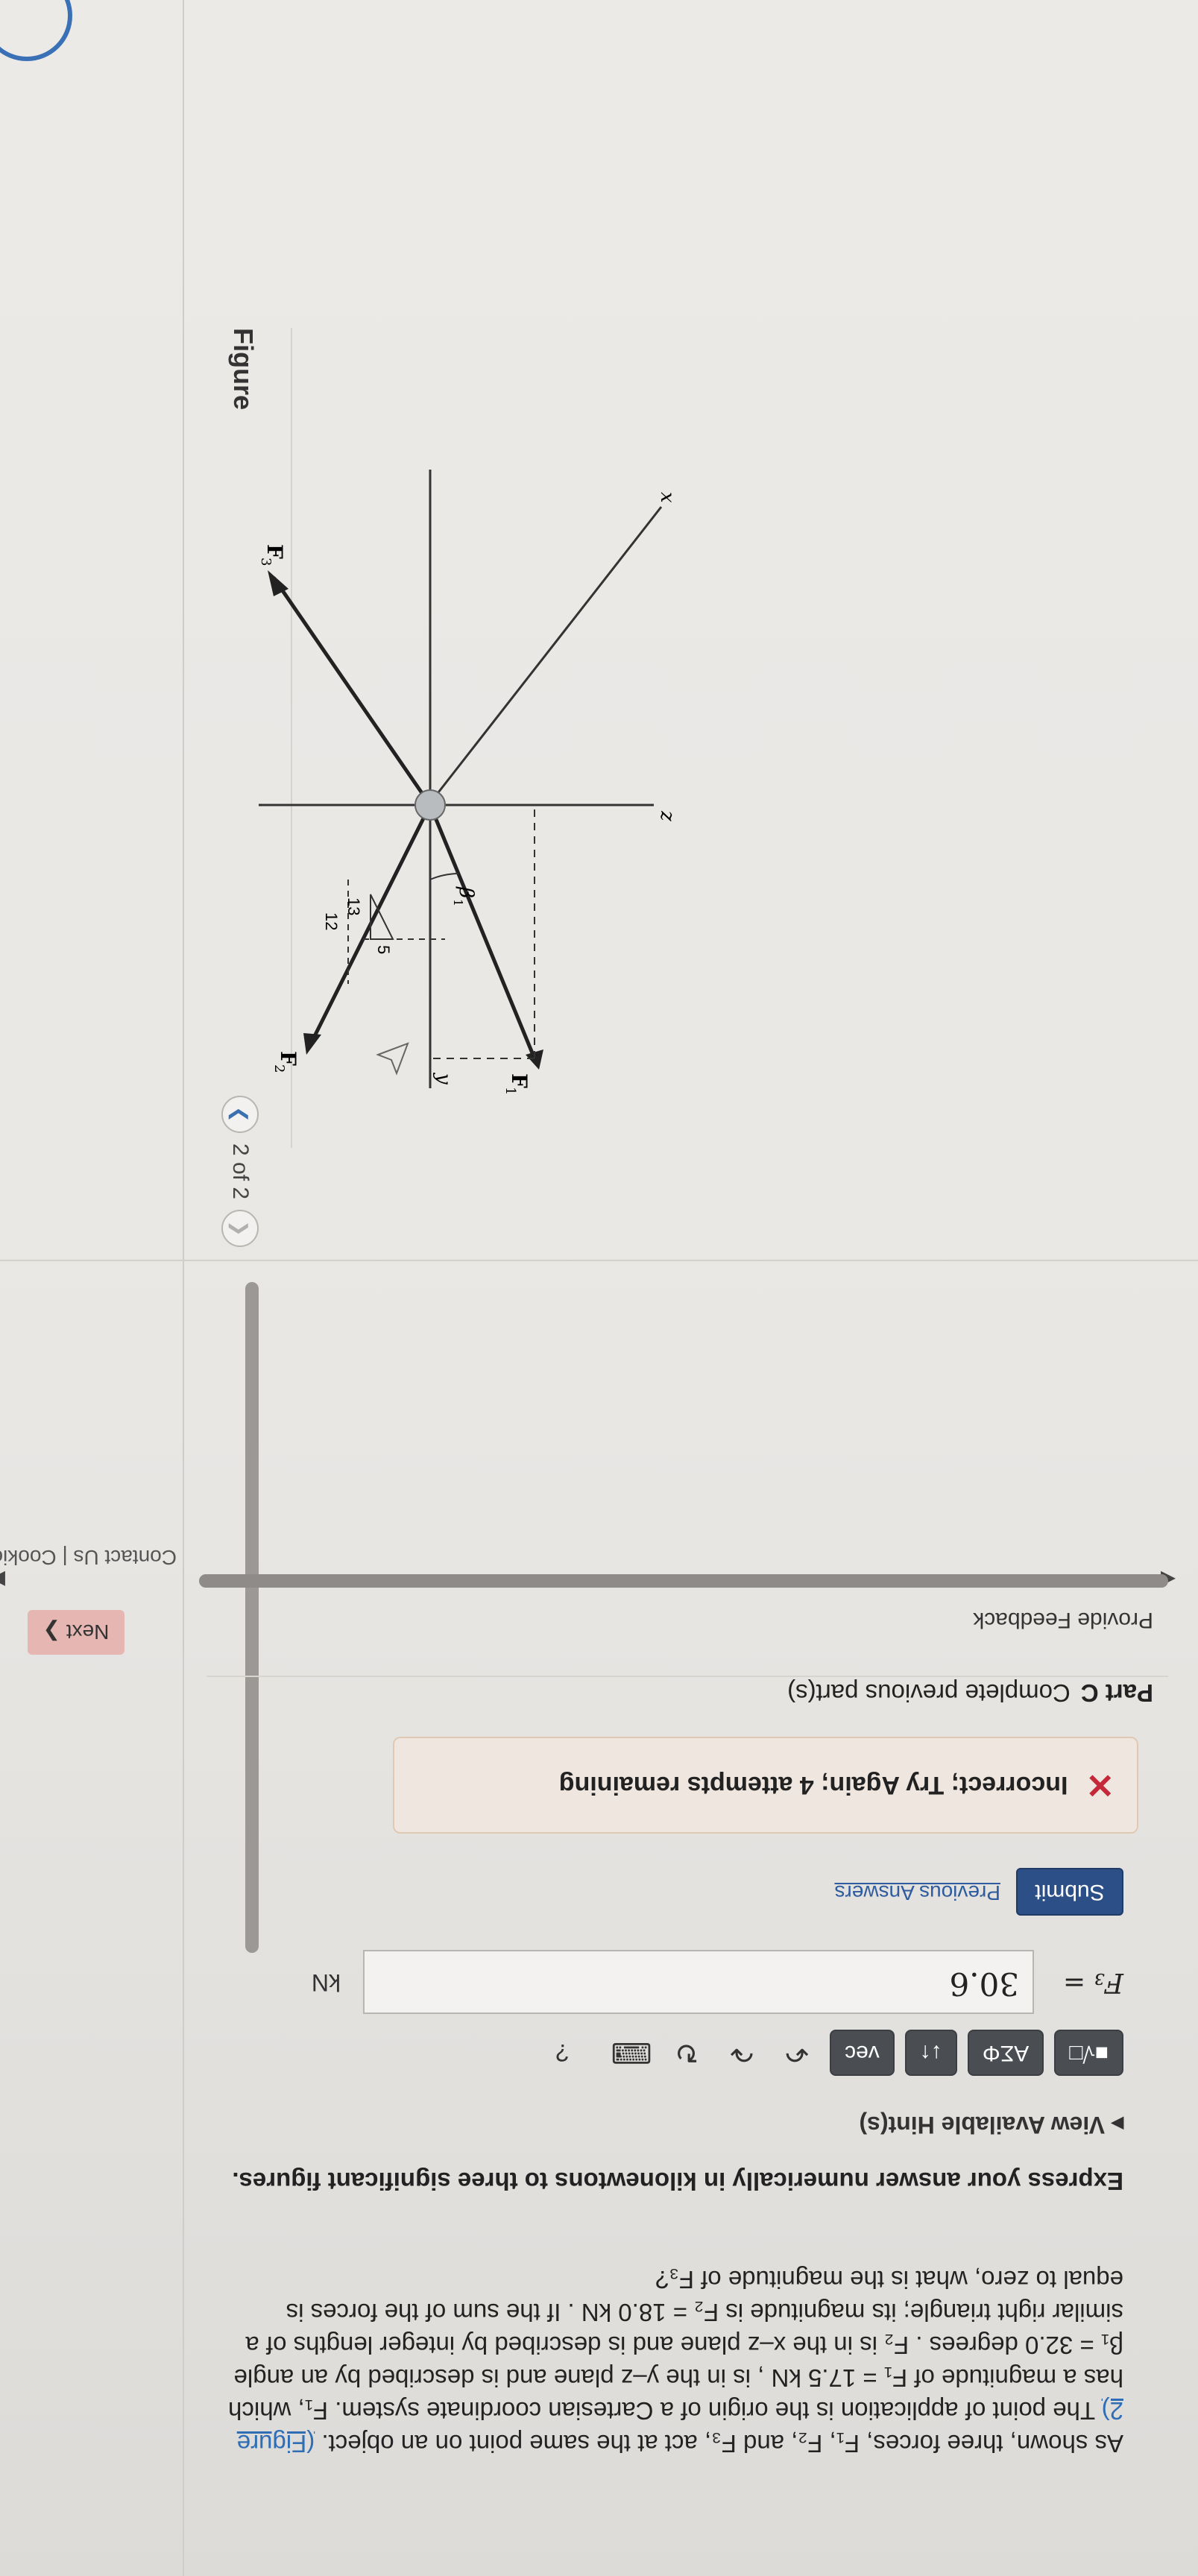 The width and height of the screenshot is (1198, 2576). What do you see at coordinates (930, 2053) in the screenshot?
I see `arrows-button: ↓↑` at bounding box center [930, 2053].